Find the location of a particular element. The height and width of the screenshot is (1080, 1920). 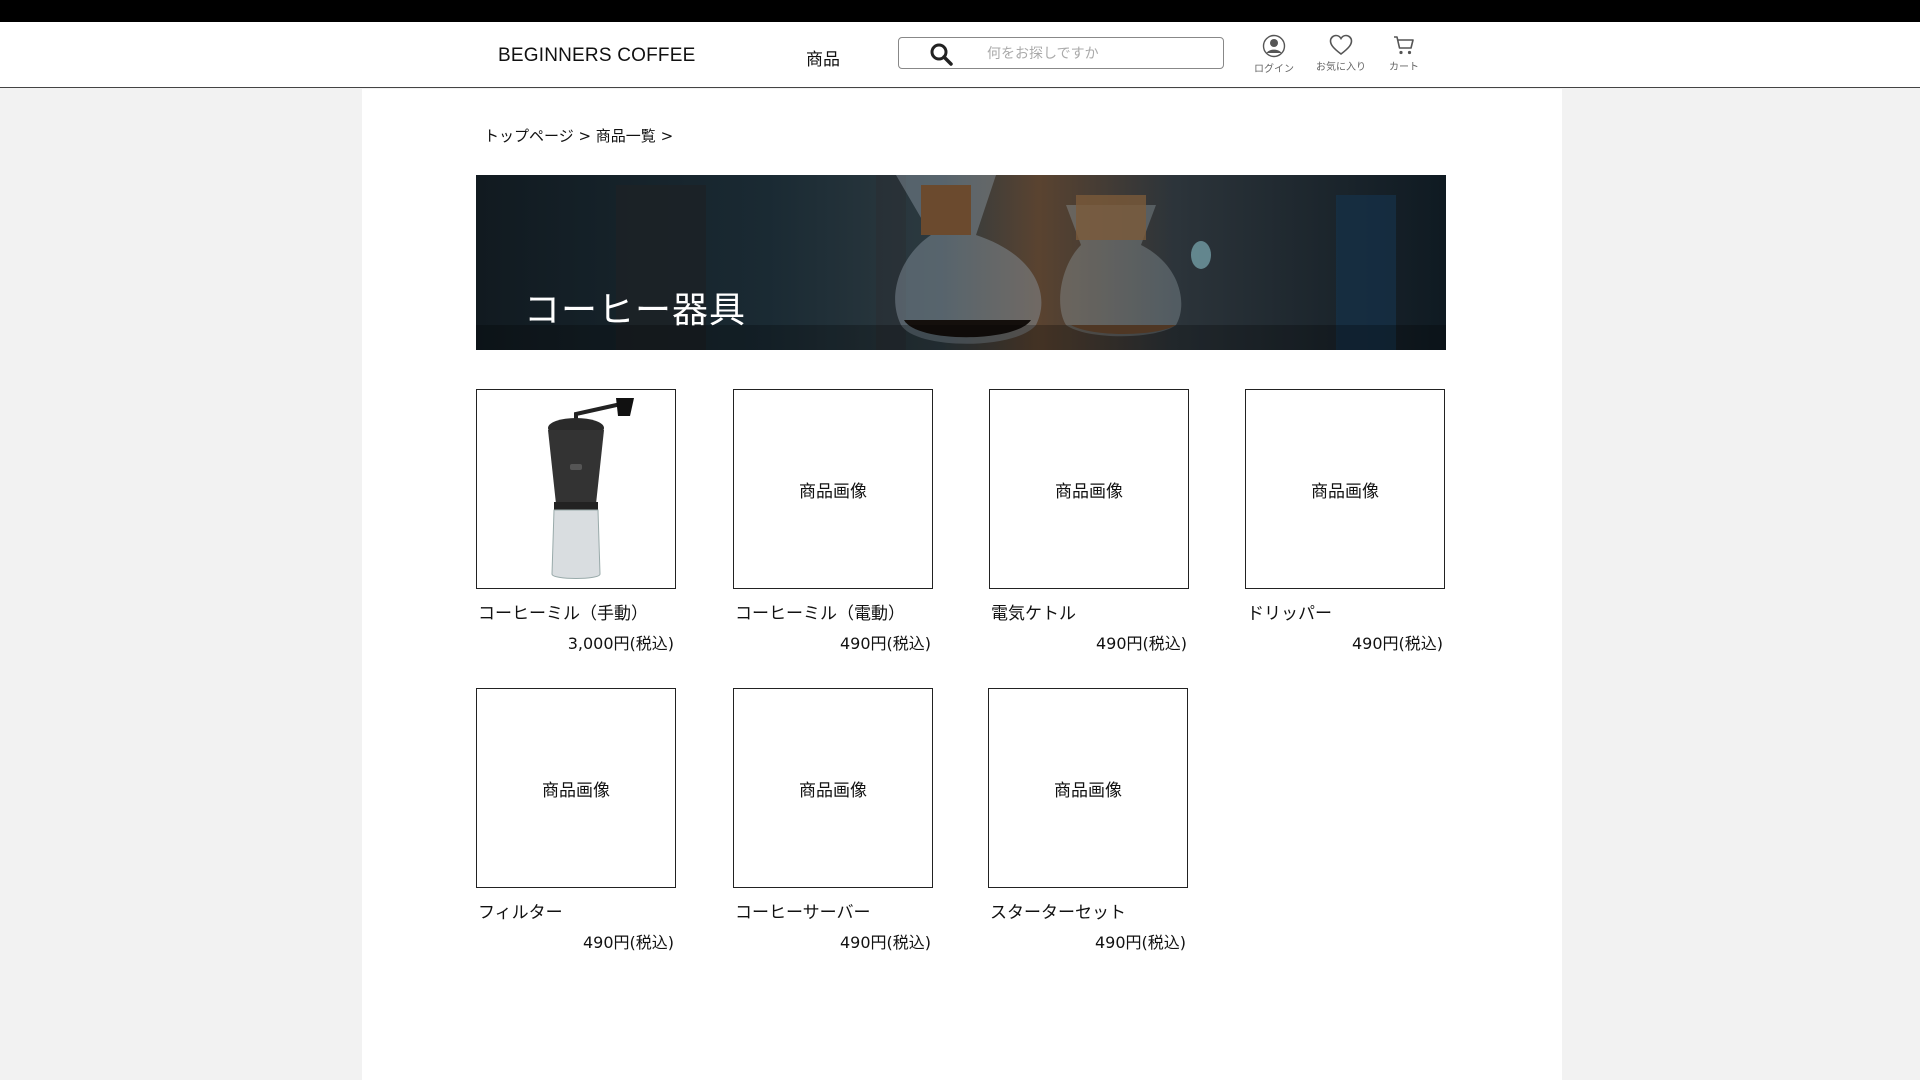

favorites-button: お気に入り is located at coordinates (1341, 53).